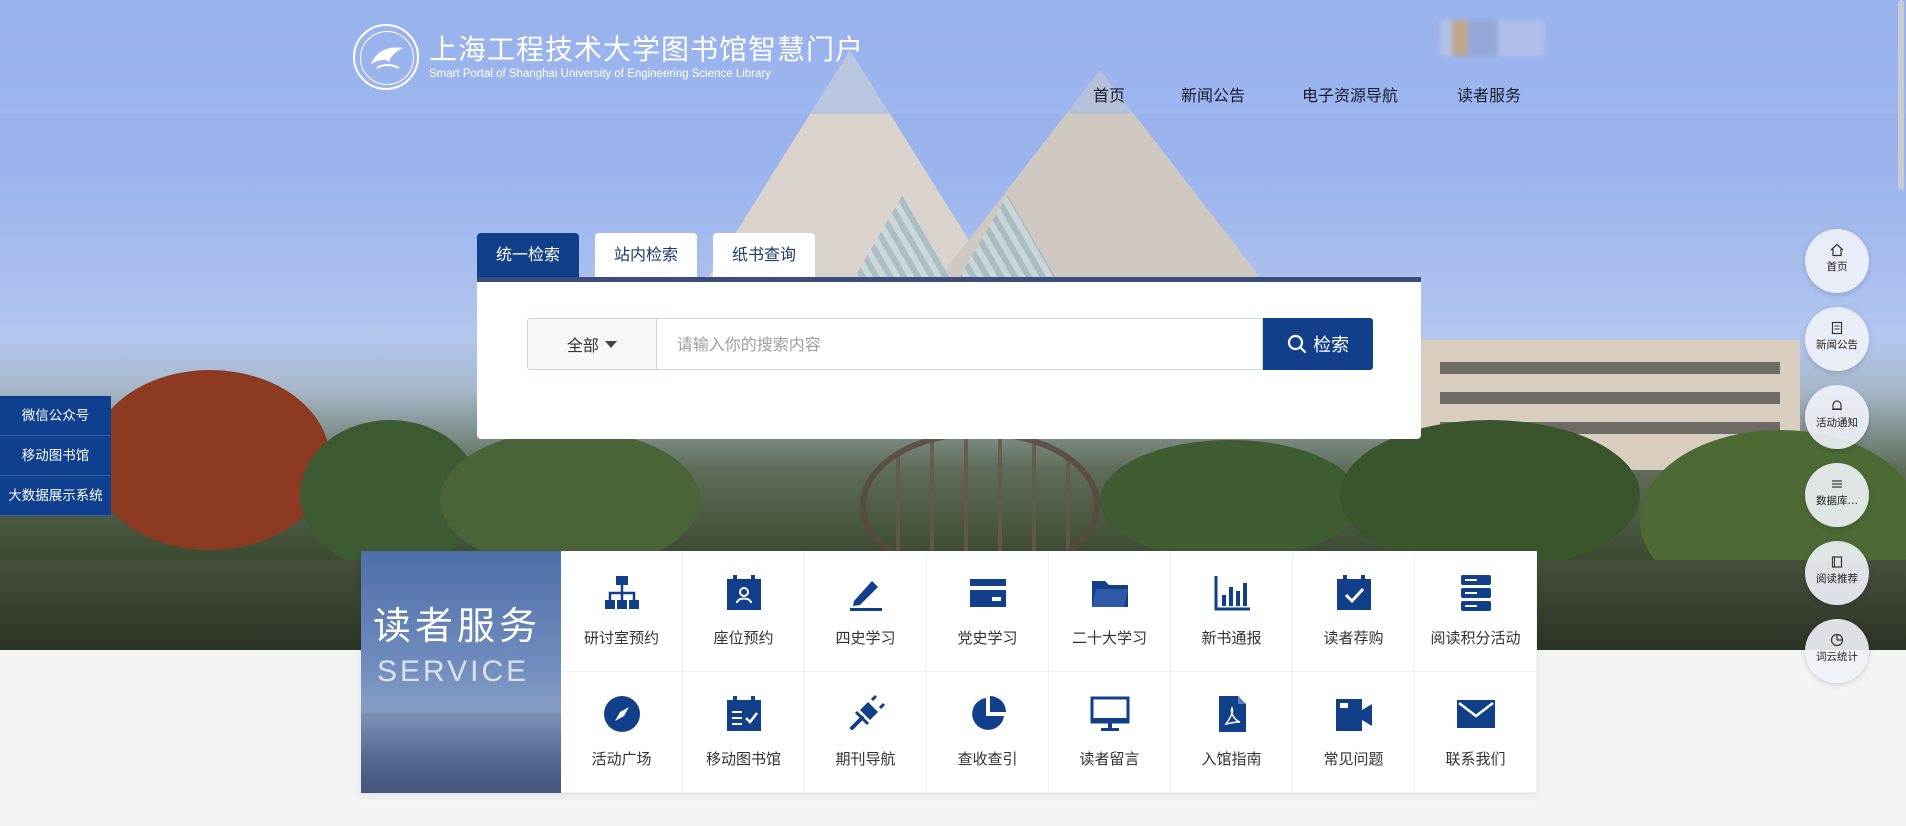  Describe the element at coordinates (1331, 345) in the screenshot. I see `search-button-label: 检索` at that location.